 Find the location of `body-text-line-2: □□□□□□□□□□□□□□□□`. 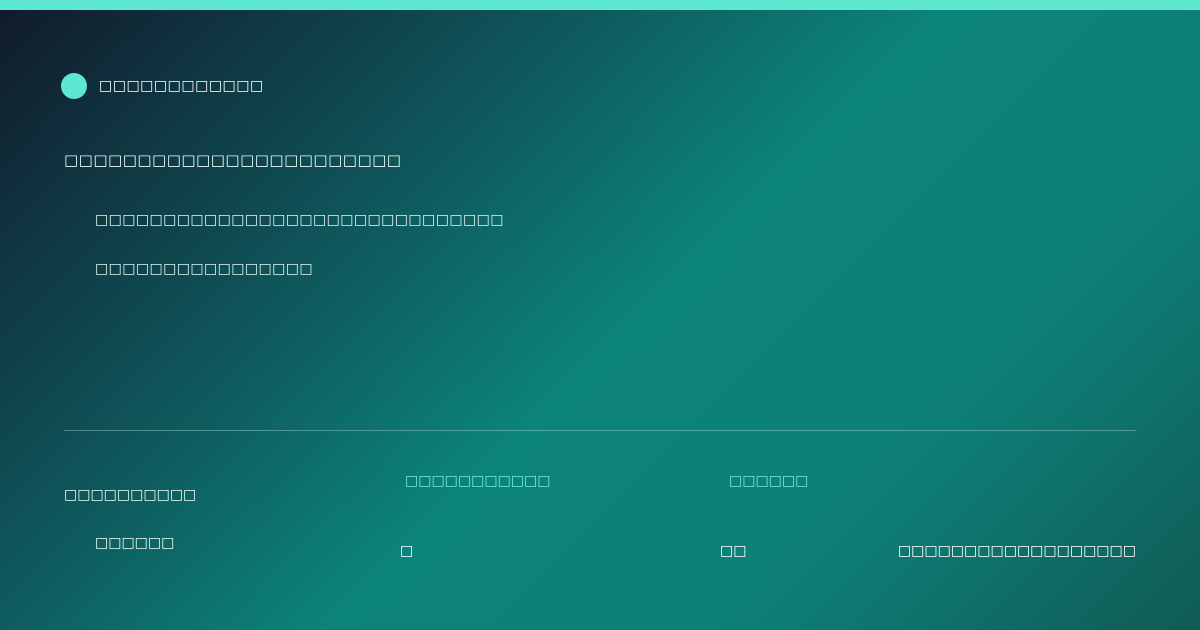

body-text-line-2: □□□□□□□□□□□□□□□□ is located at coordinates (204, 269).